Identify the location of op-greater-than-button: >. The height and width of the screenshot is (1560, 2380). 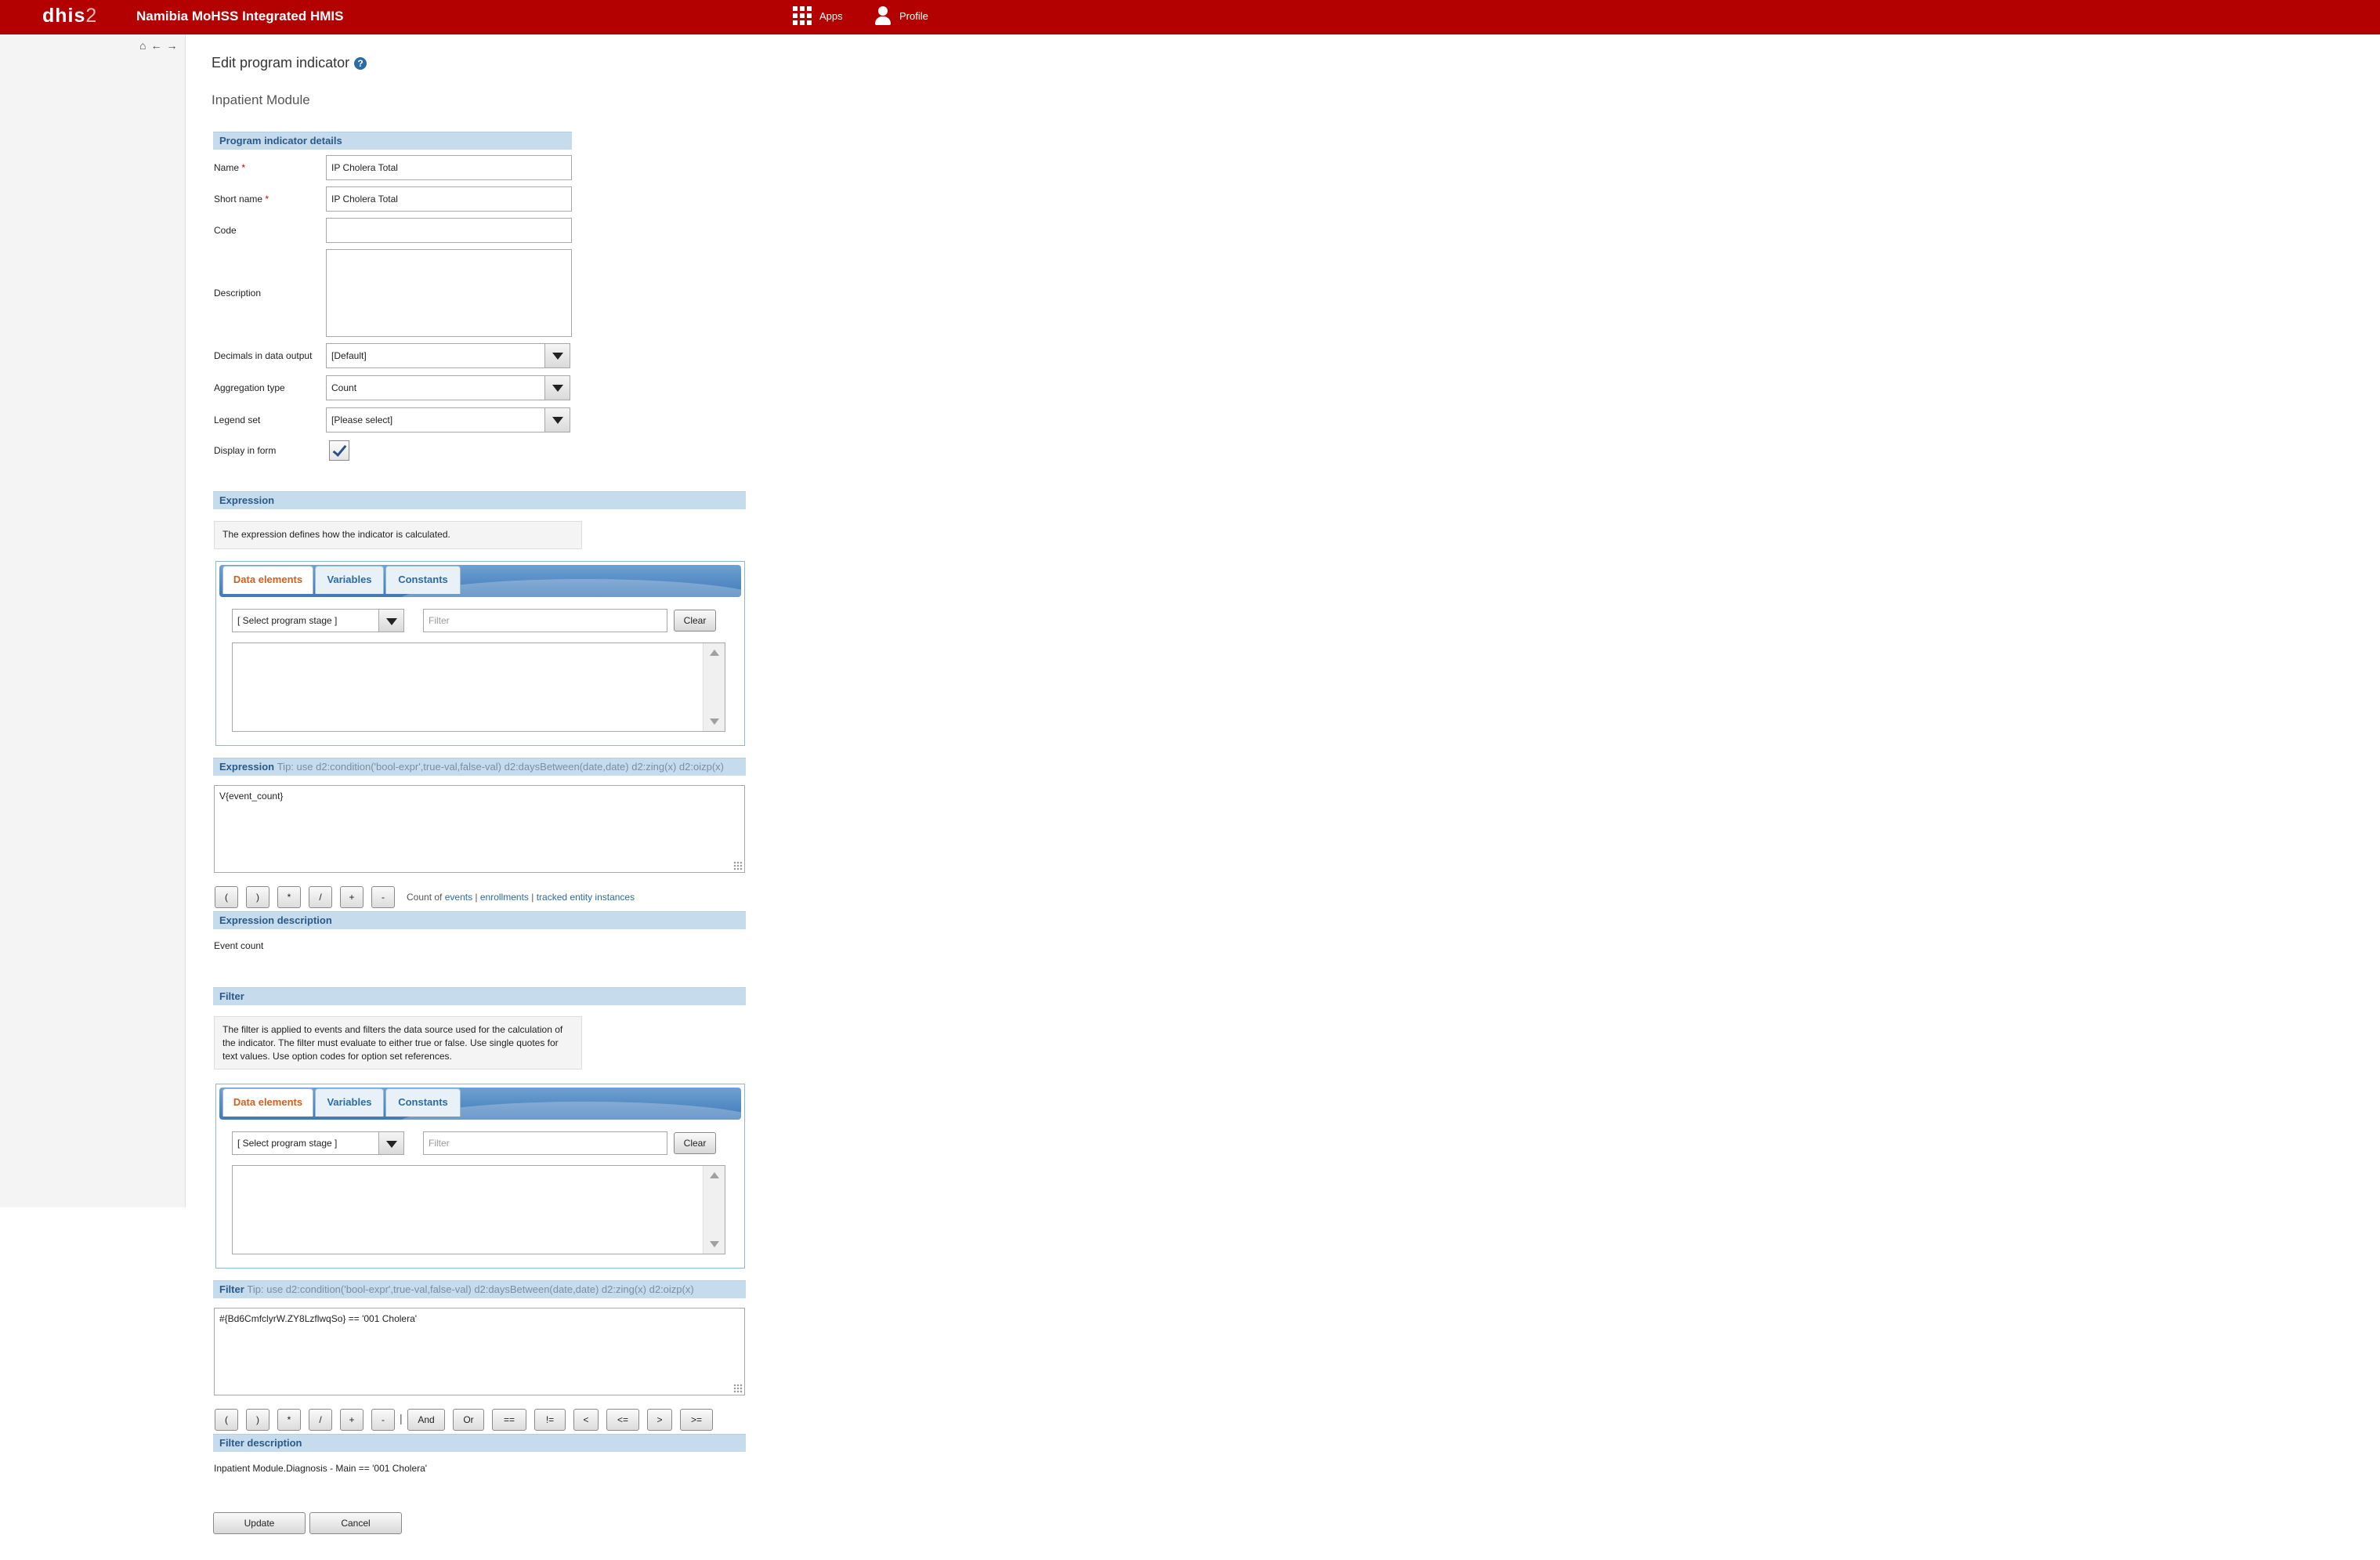
(659, 1420).